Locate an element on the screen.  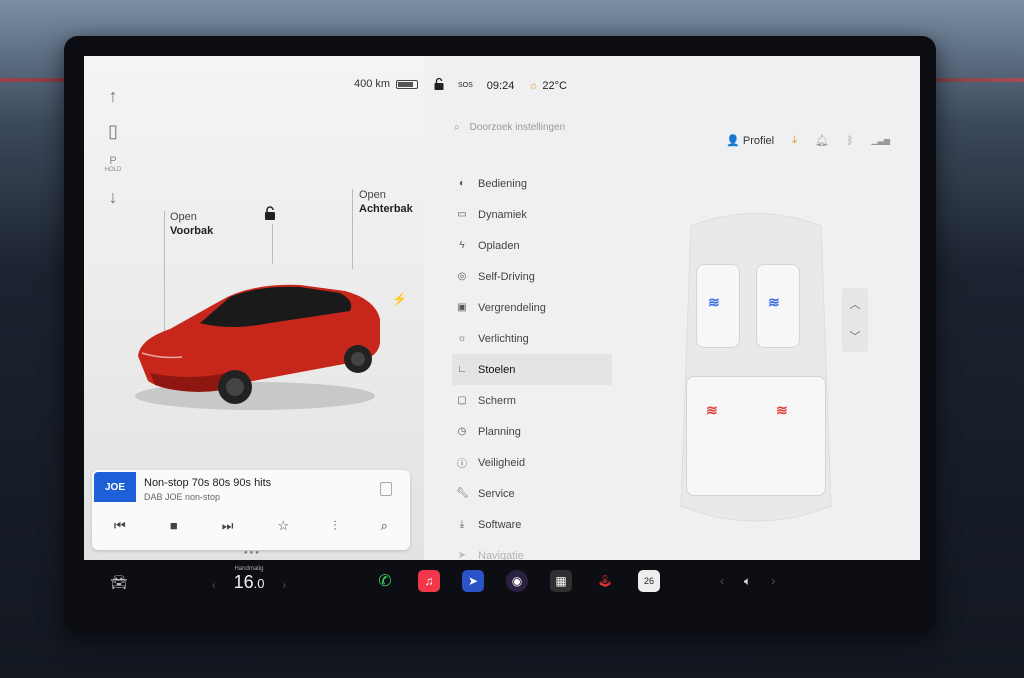
sos-icon: SOS is located at coordinates (465, 85).